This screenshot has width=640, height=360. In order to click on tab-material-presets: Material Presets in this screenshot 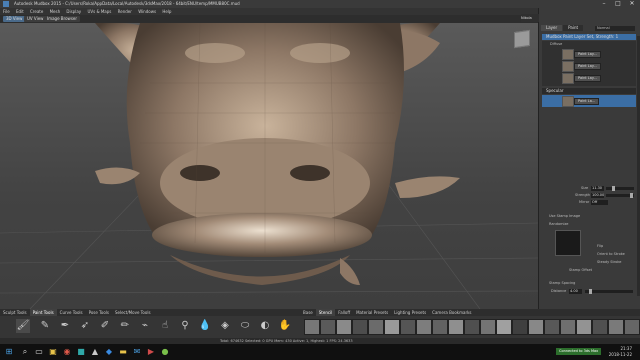, I will do `click(372, 312)`.